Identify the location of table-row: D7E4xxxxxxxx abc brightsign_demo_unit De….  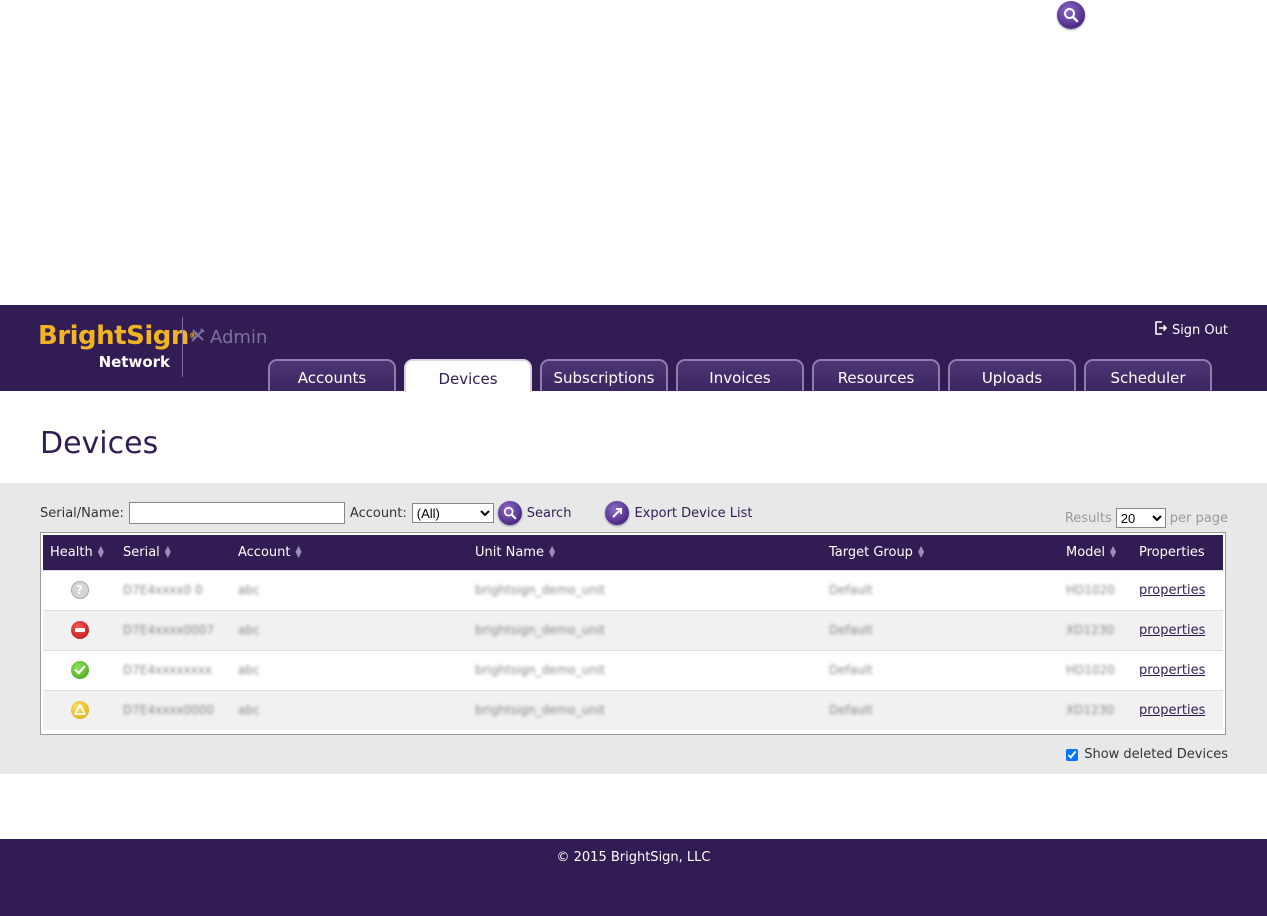
(633, 670).